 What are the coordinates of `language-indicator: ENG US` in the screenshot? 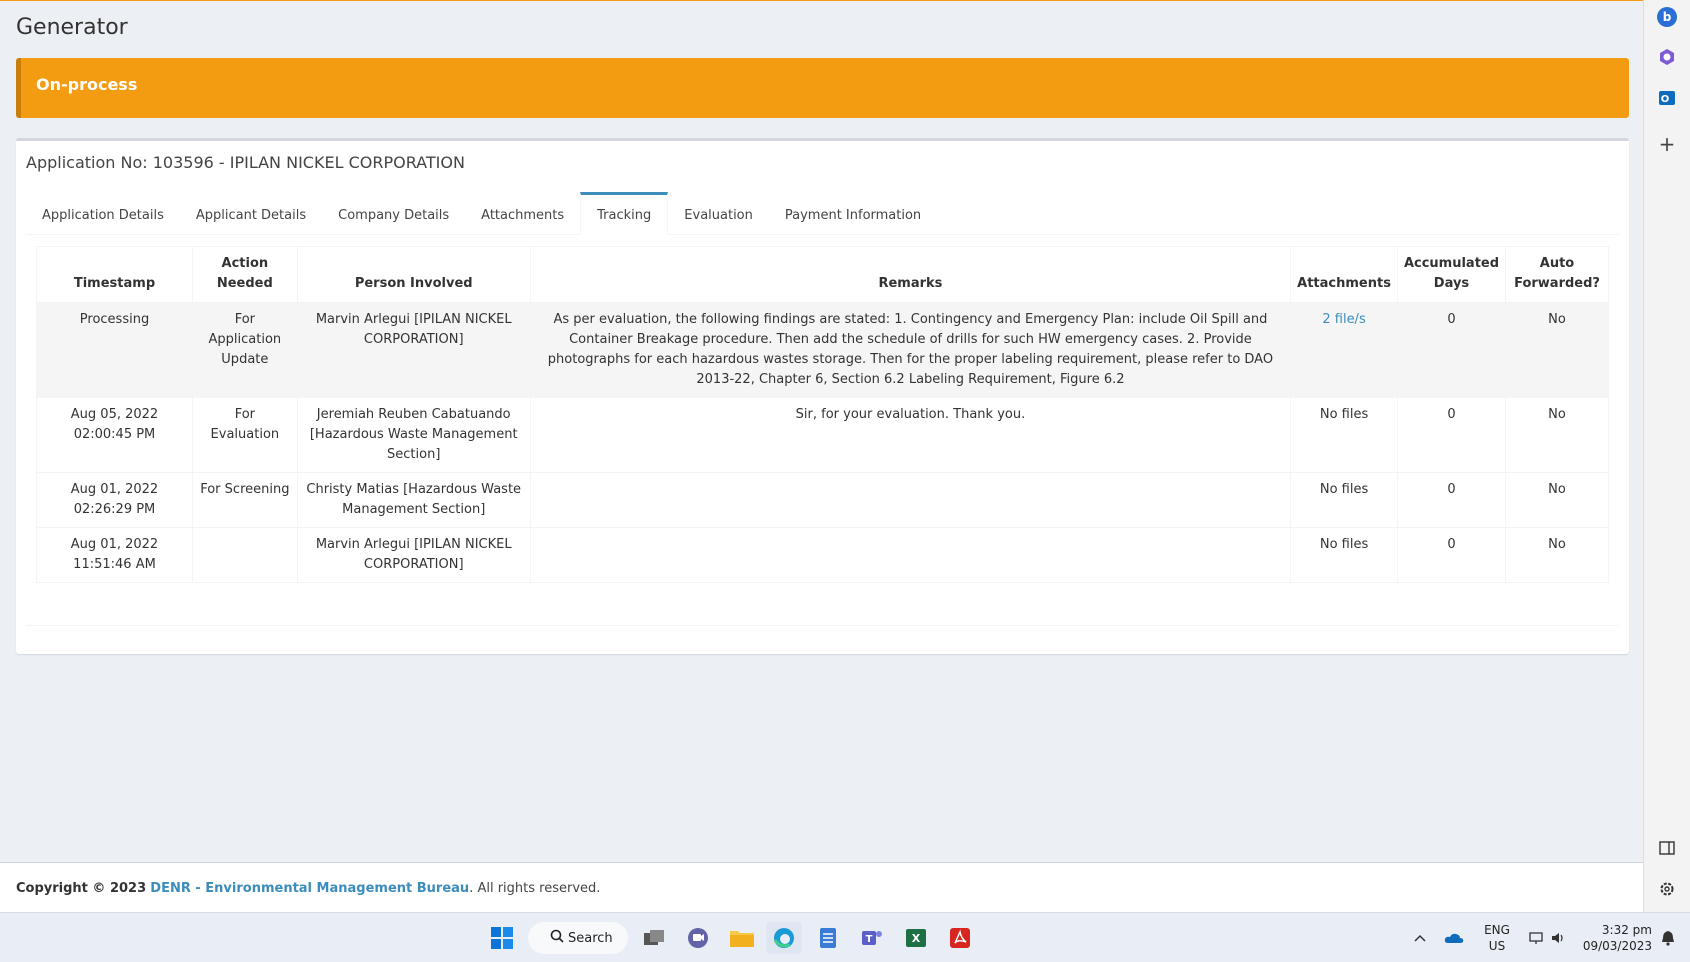 It's located at (1497, 938).